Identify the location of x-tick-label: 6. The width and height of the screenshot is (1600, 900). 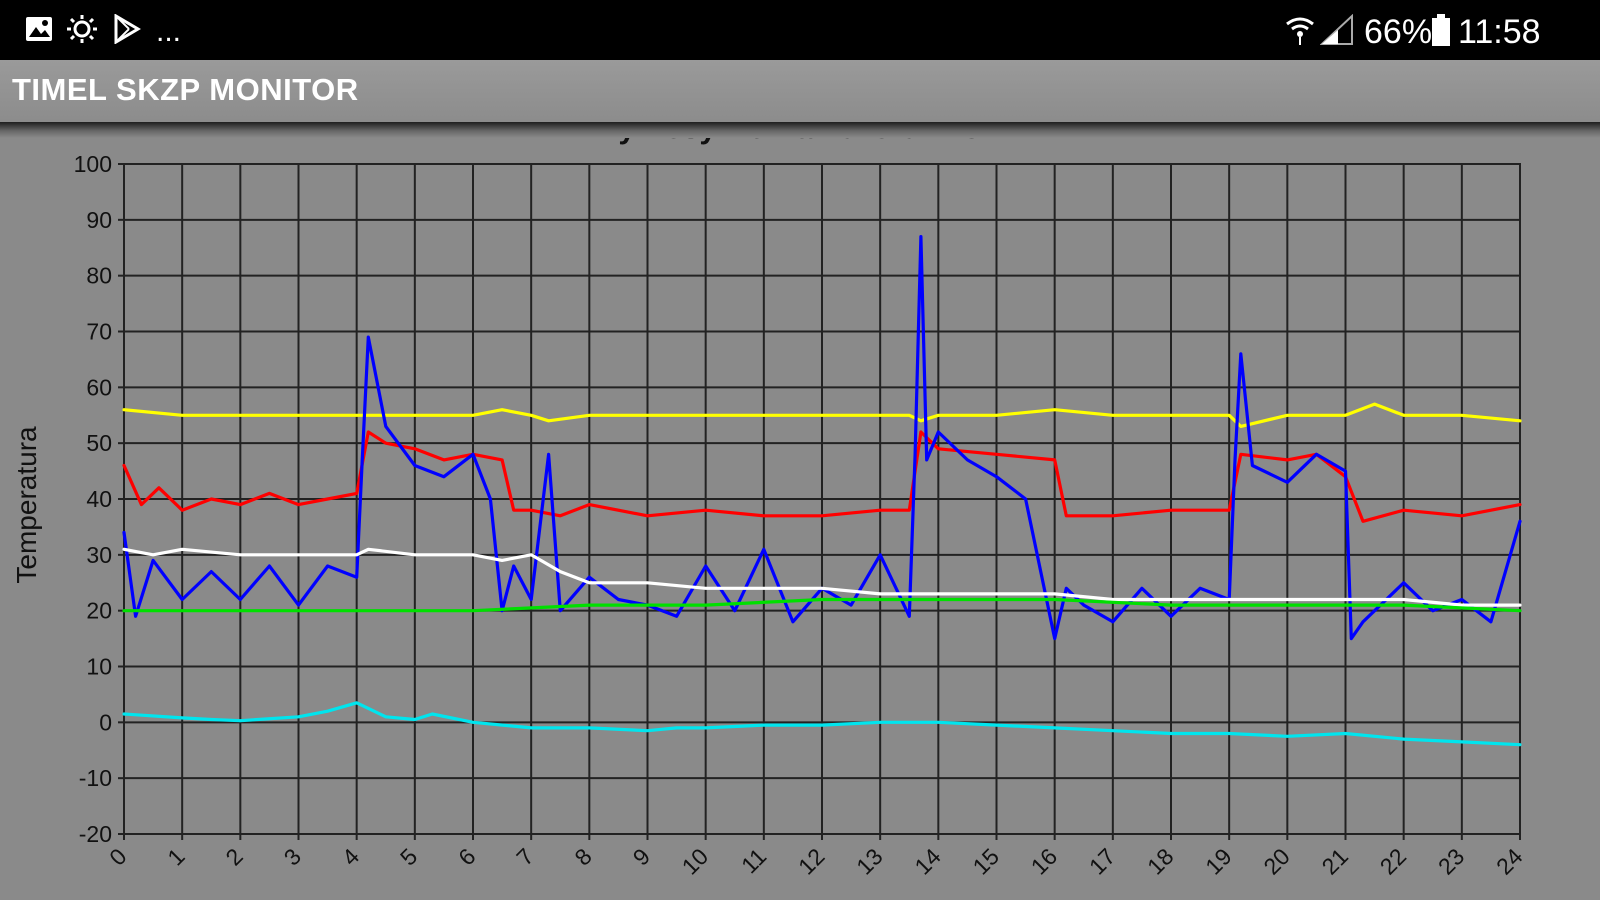
(466, 856).